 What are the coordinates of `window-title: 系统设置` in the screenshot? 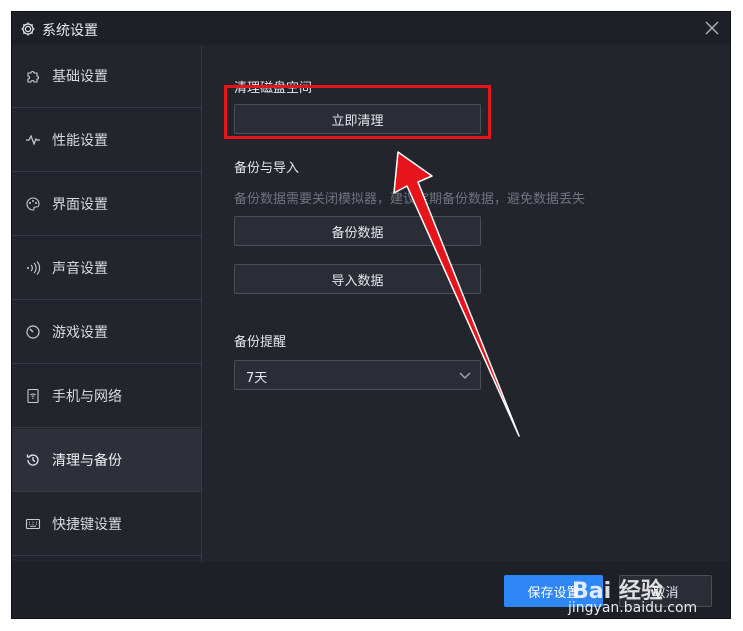 It's located at (70, 31).